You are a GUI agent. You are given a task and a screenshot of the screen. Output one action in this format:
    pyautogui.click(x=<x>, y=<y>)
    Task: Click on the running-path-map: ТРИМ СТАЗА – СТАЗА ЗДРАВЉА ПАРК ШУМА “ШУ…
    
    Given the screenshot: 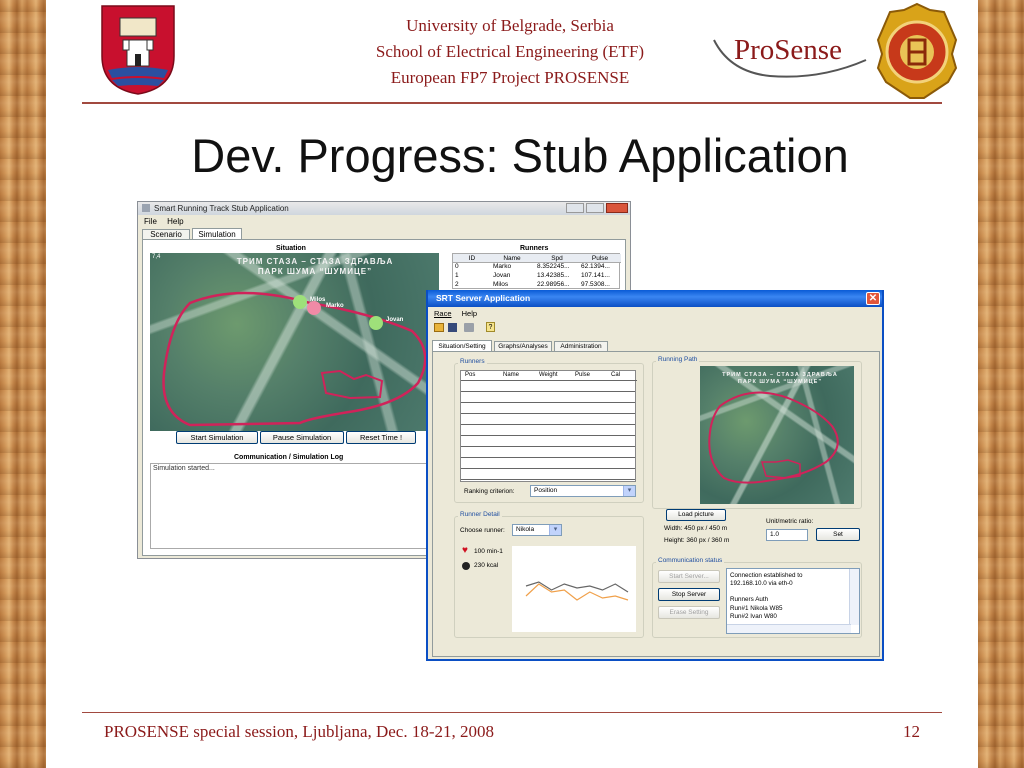 What is the action you would take?
    pyautogui.click(x=777, y=435)
    